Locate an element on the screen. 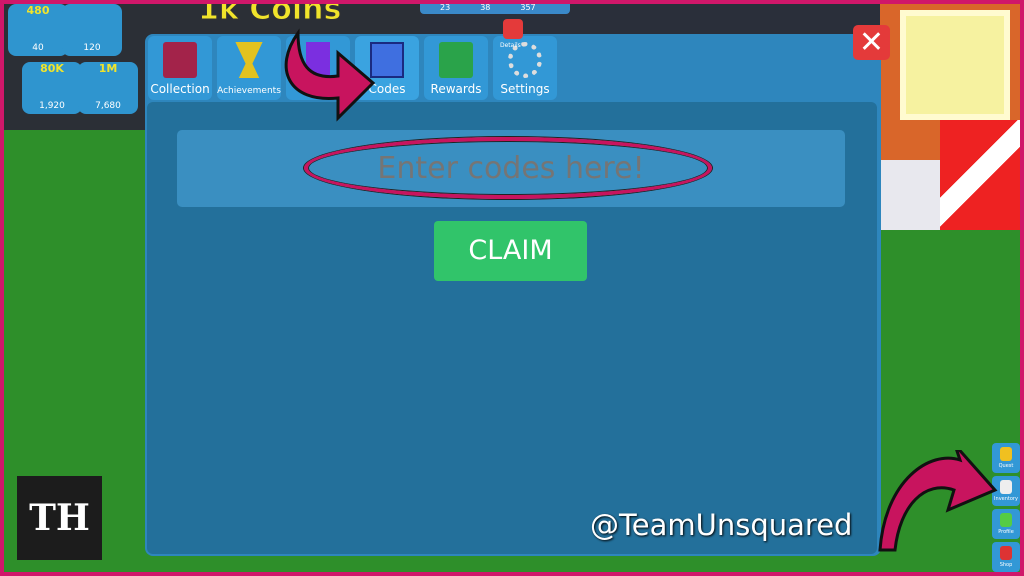 This screenshot has height=576, width=1024. tile-title: 480 is located at coordinates (38, 10).